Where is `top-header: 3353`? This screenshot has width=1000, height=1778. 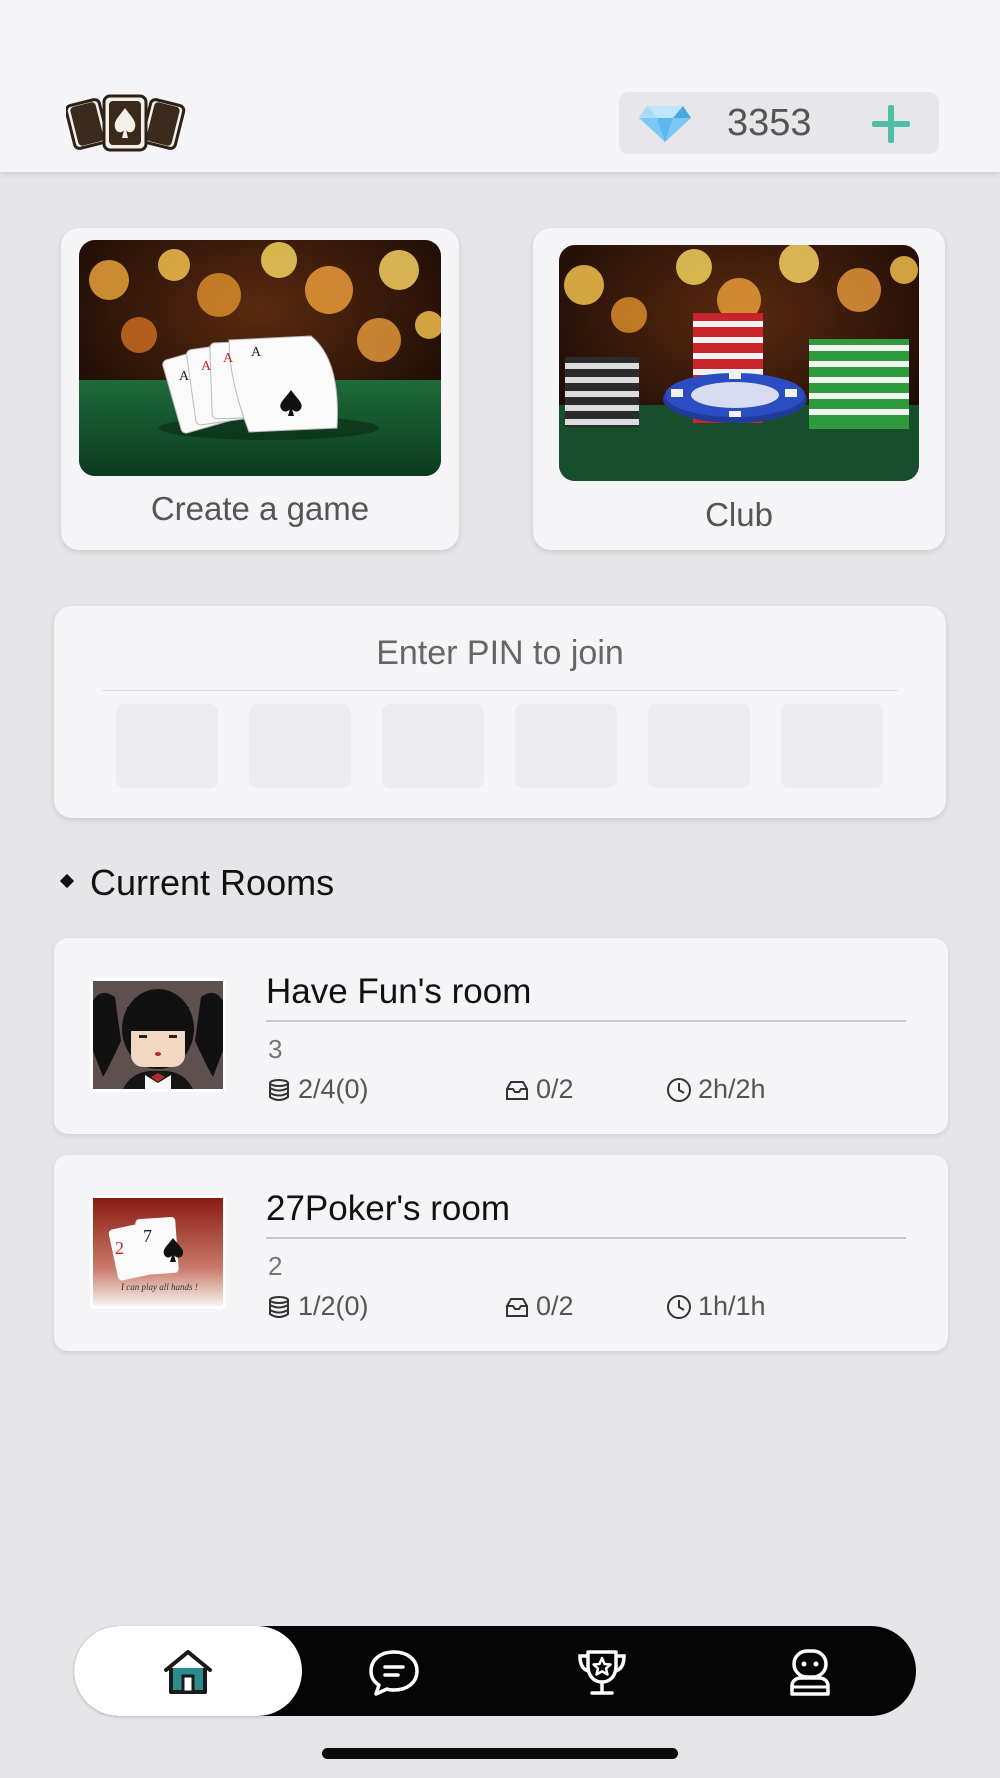 top-header: 3353 is located at coordinates (500, 86).